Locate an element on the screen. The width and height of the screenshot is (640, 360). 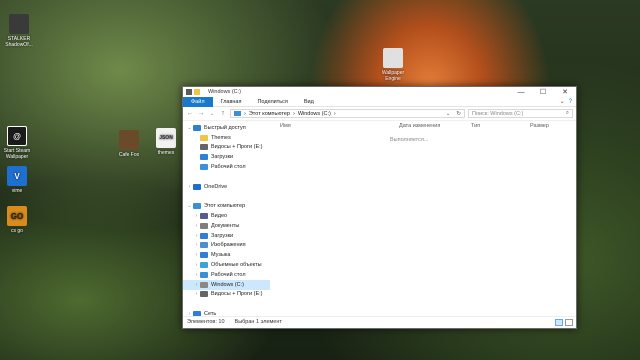
nav-item: Загрузки is located at coordinates (226, 157).